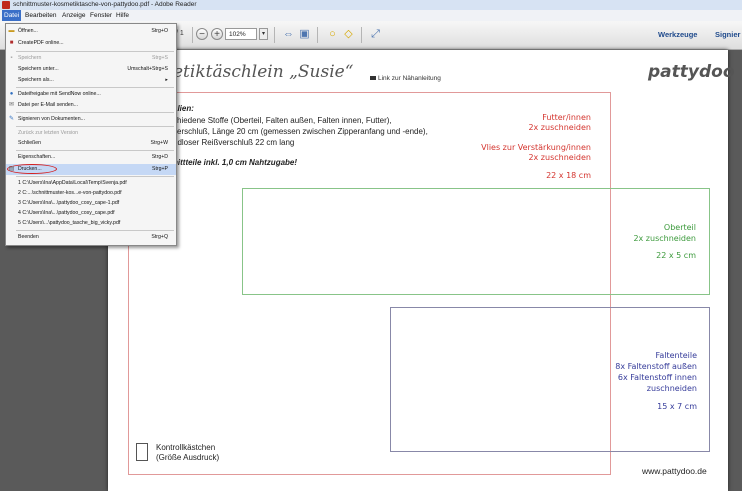  I want to click on printer-icon: ▤, so click(11, 169).